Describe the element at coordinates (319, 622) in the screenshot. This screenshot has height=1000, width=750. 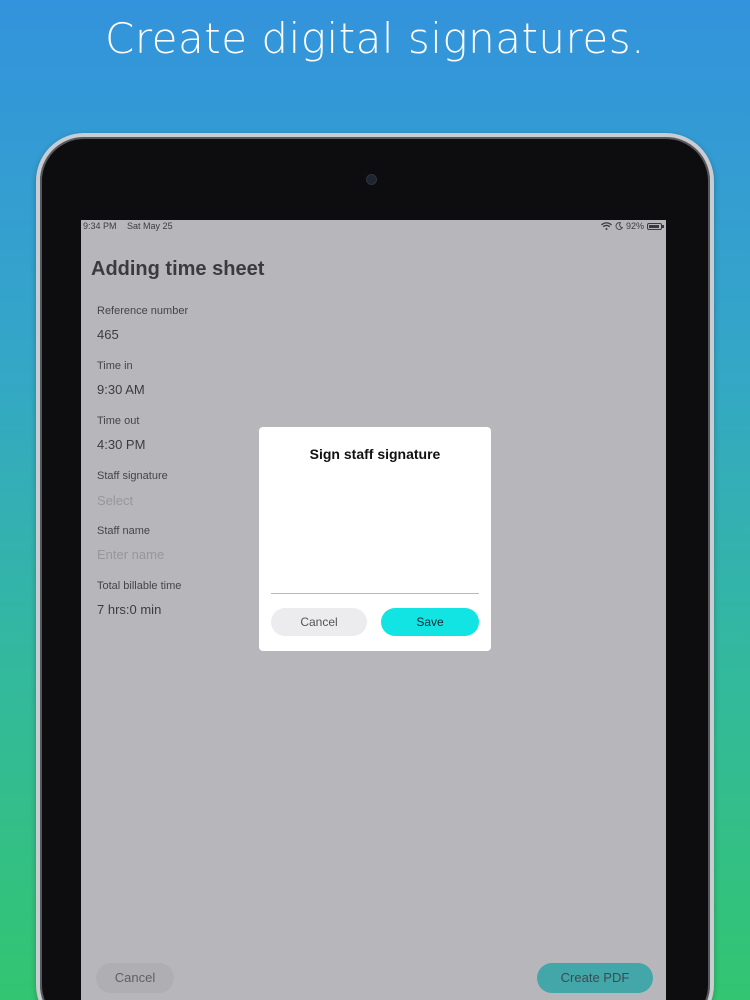
I see `dialog-cancel-button: Cancel` at that location.